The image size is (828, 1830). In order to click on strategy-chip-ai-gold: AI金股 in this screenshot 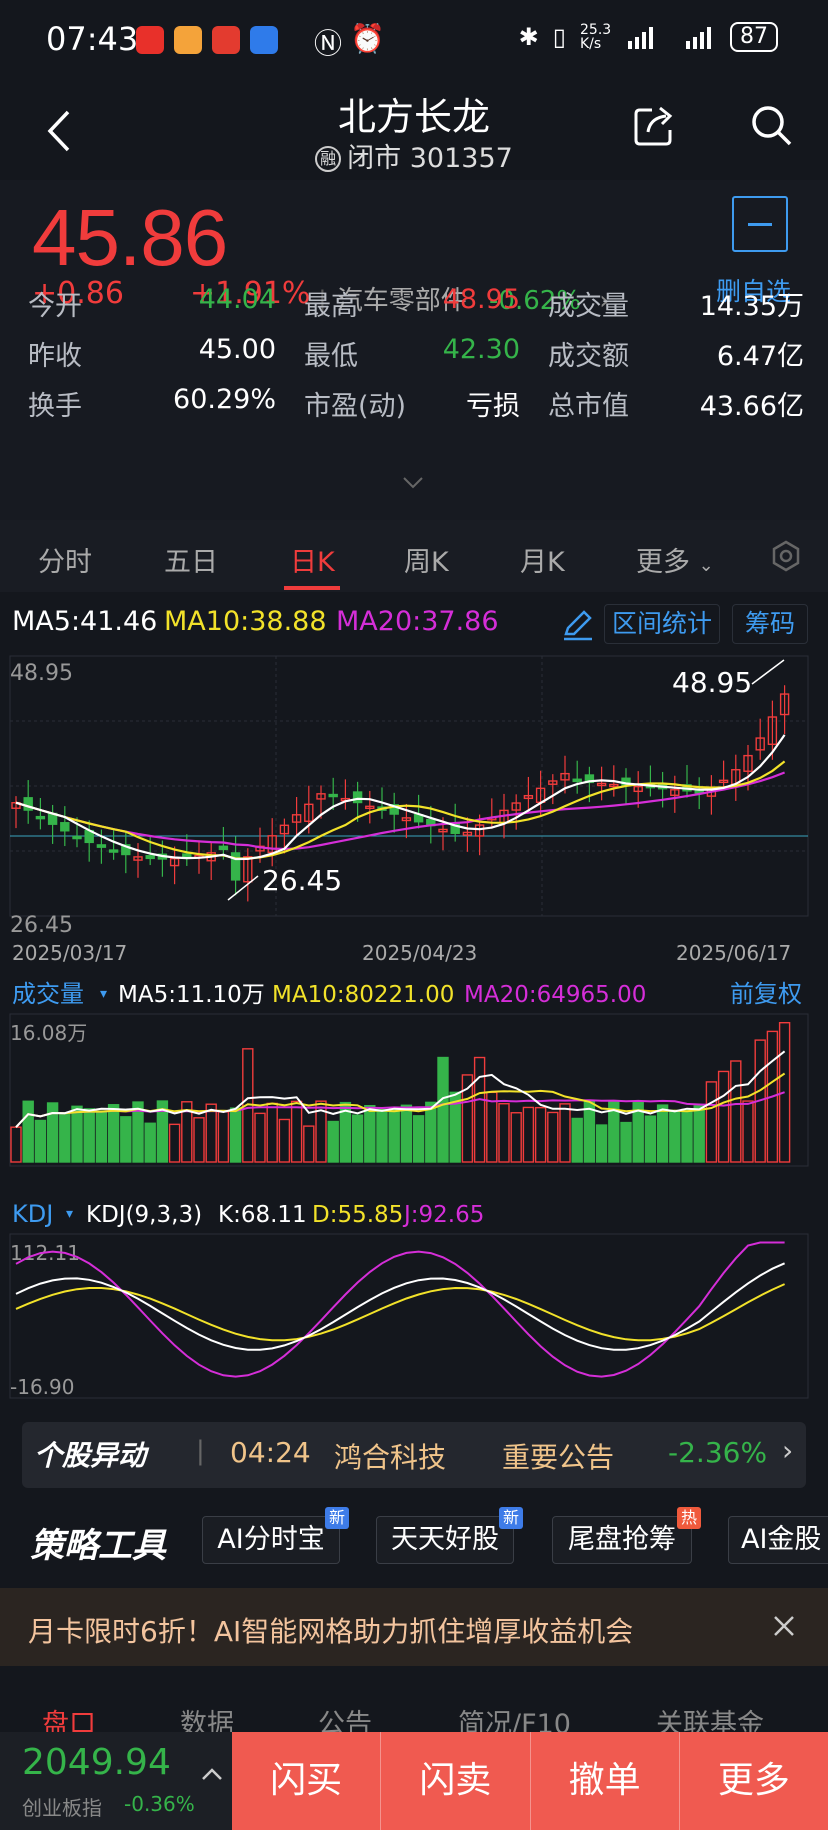, I will do `click(778, 1540)`.